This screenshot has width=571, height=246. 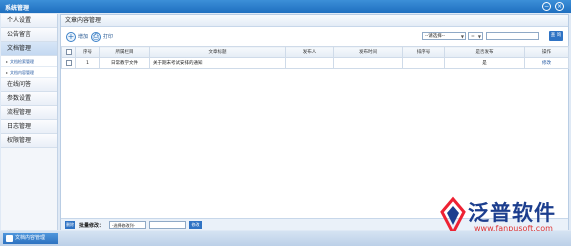 I want to click on task-tab-doc-content: 文档内容管理, so click(x=30, y=238).